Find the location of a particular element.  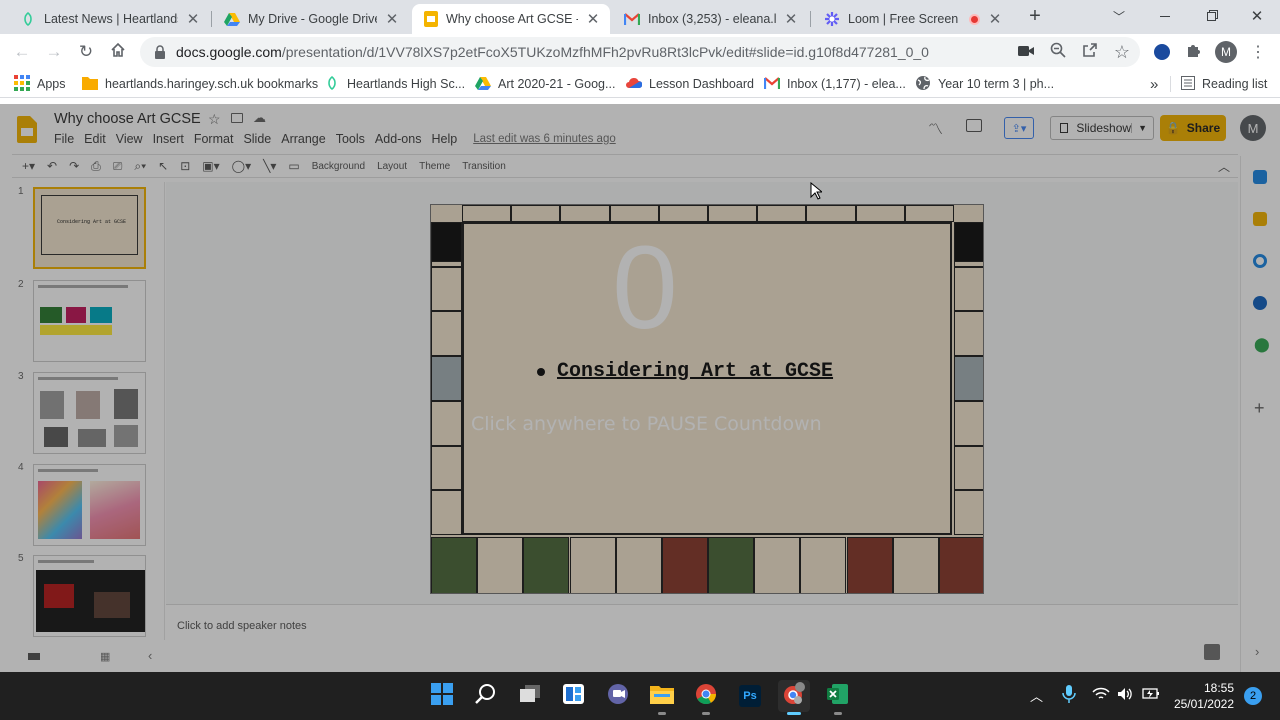

new-tab-button: + is located at coordinates (1035, 16).